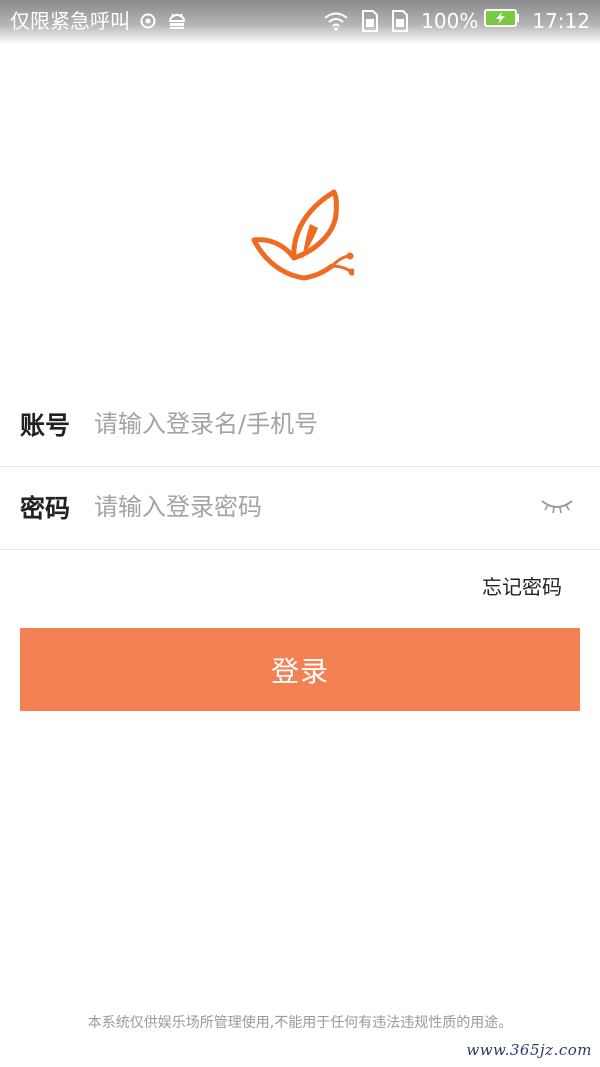 This screenshot has height=1067, width=600. I want to click on android-debug-icon, so click(177, 21).